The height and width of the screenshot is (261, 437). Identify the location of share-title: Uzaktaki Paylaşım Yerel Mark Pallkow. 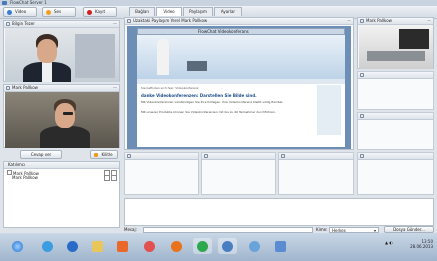
(170, 20).